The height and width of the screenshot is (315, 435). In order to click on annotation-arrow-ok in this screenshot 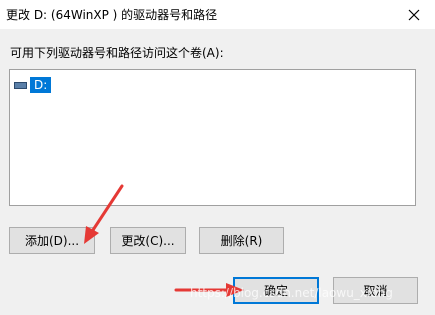, I will do `click(209, 290)`.